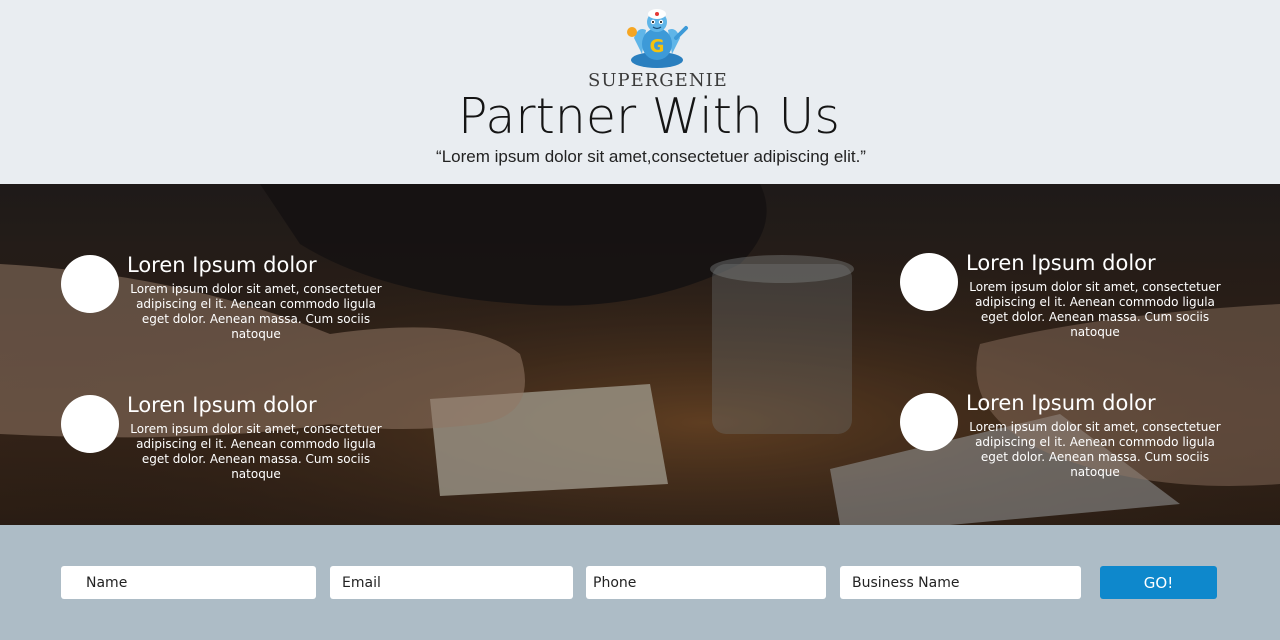 The height and width of the screenshot is (640, 1280). What do you see at coordinates (657, 46) in the screenshot?
I see `svg-text: G` at bounding box center [657, 46].